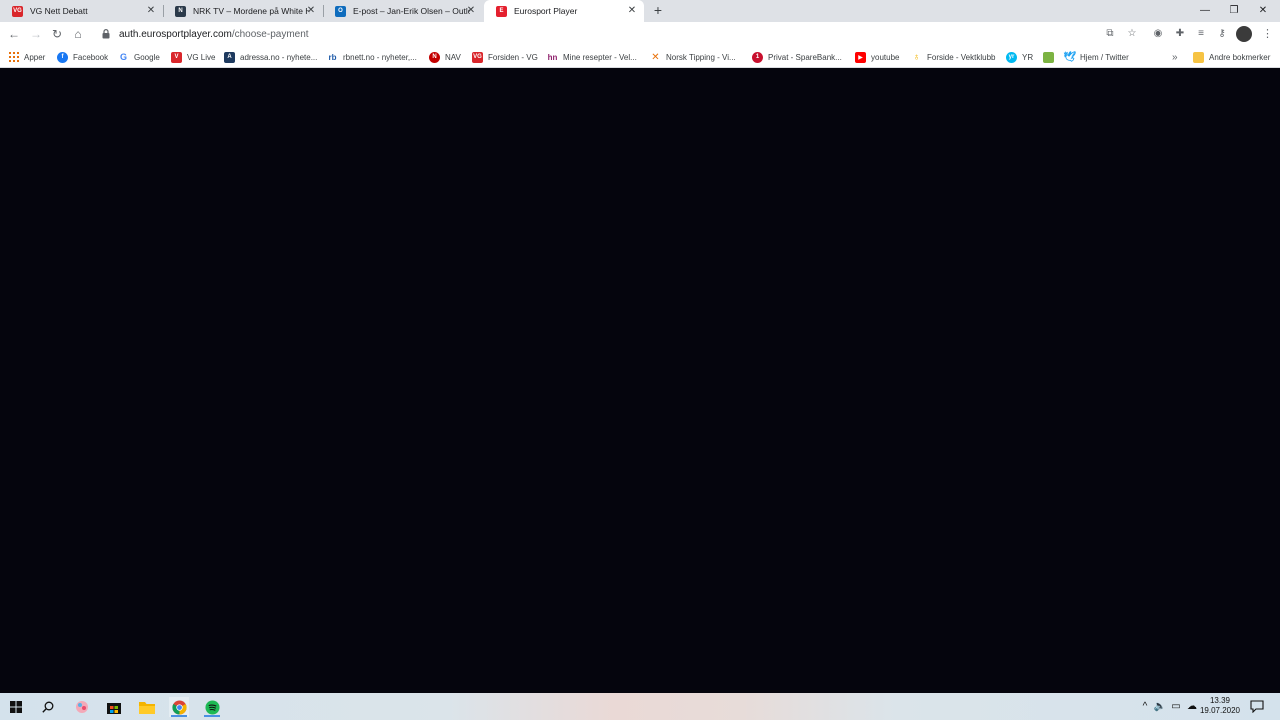  What do you see at coordinates (114, 707) in the screenshot?
I see `microsoft-store-icon` at bounding box center [114, 707].